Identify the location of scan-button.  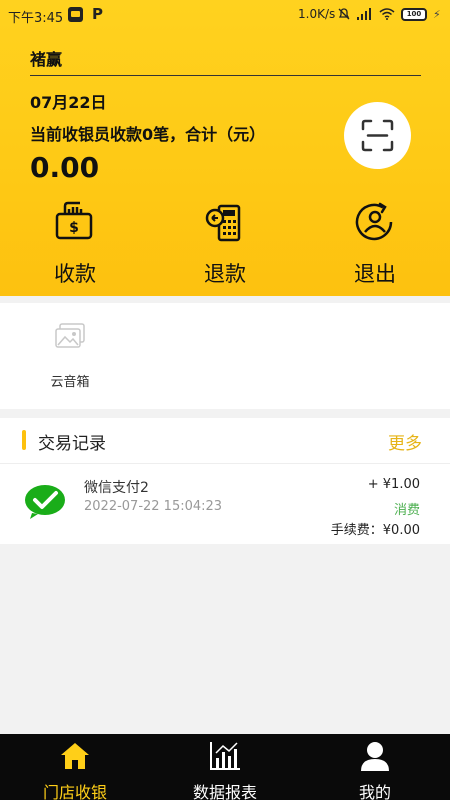
(377, 135).